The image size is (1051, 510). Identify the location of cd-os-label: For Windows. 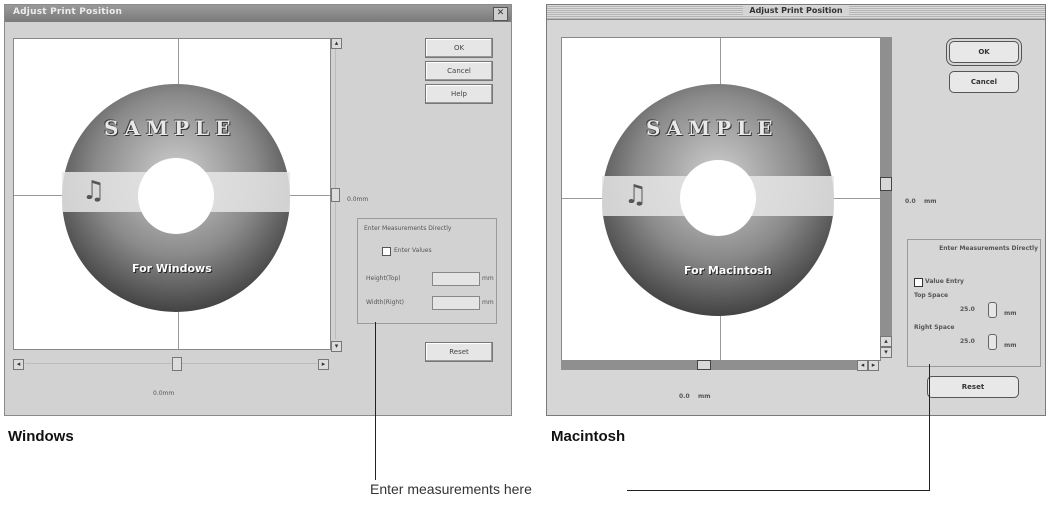
(172, 268).